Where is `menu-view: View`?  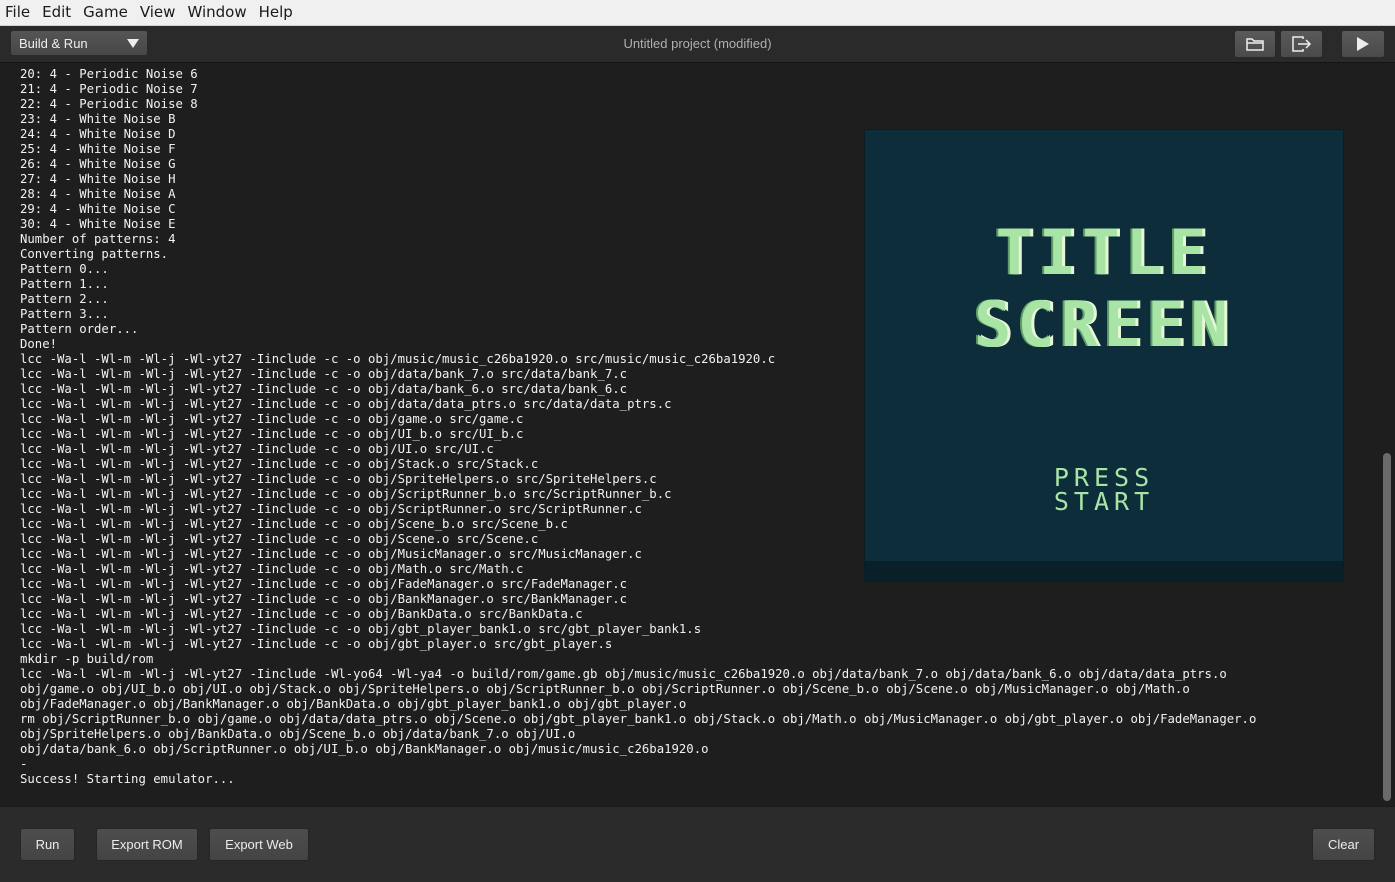 menu-view: View is located at coordinates (158, 12).